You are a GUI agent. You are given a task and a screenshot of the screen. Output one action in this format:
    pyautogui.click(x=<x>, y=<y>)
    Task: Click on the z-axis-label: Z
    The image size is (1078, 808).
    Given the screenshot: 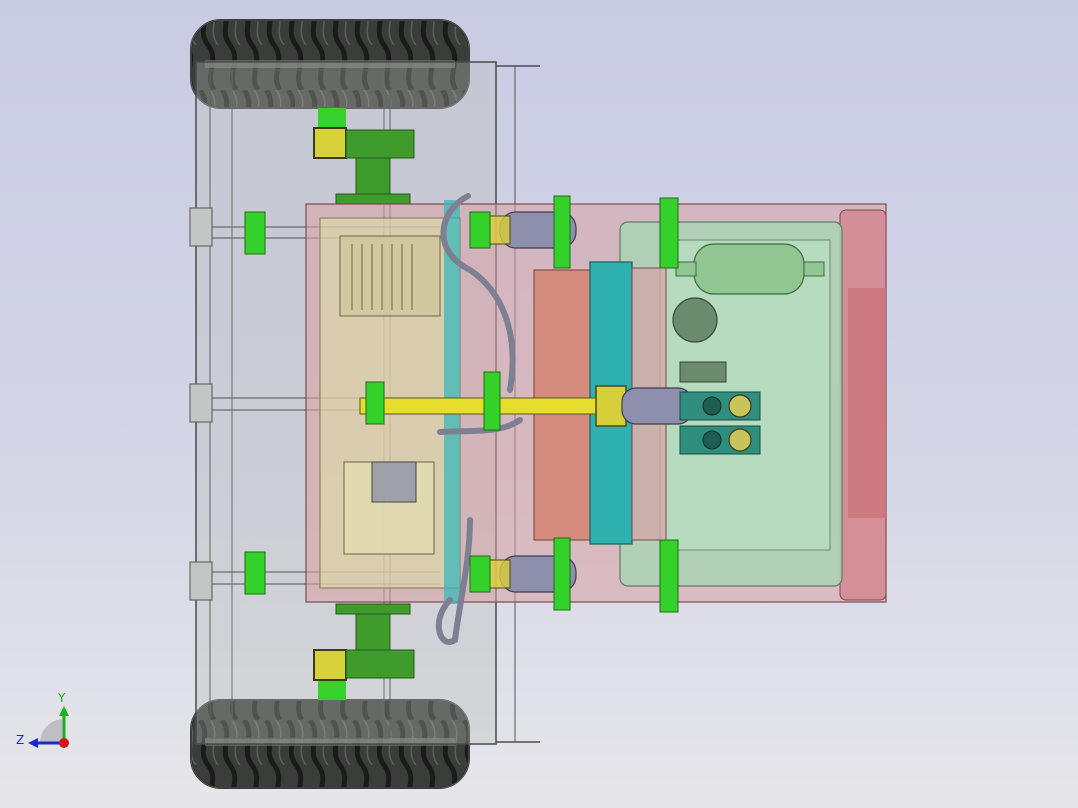 What is the action you would take?
    pyautogui.click(x=20, y=740)
    